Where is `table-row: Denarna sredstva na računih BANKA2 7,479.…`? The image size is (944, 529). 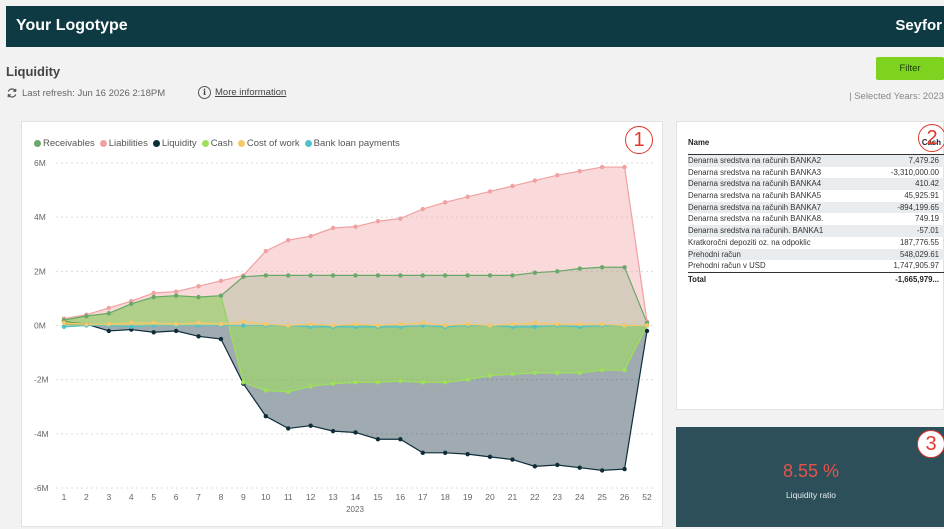
table-row: Denarna sredstva na računih BANKA2 7,479.… is located at coordinates (816, 161).